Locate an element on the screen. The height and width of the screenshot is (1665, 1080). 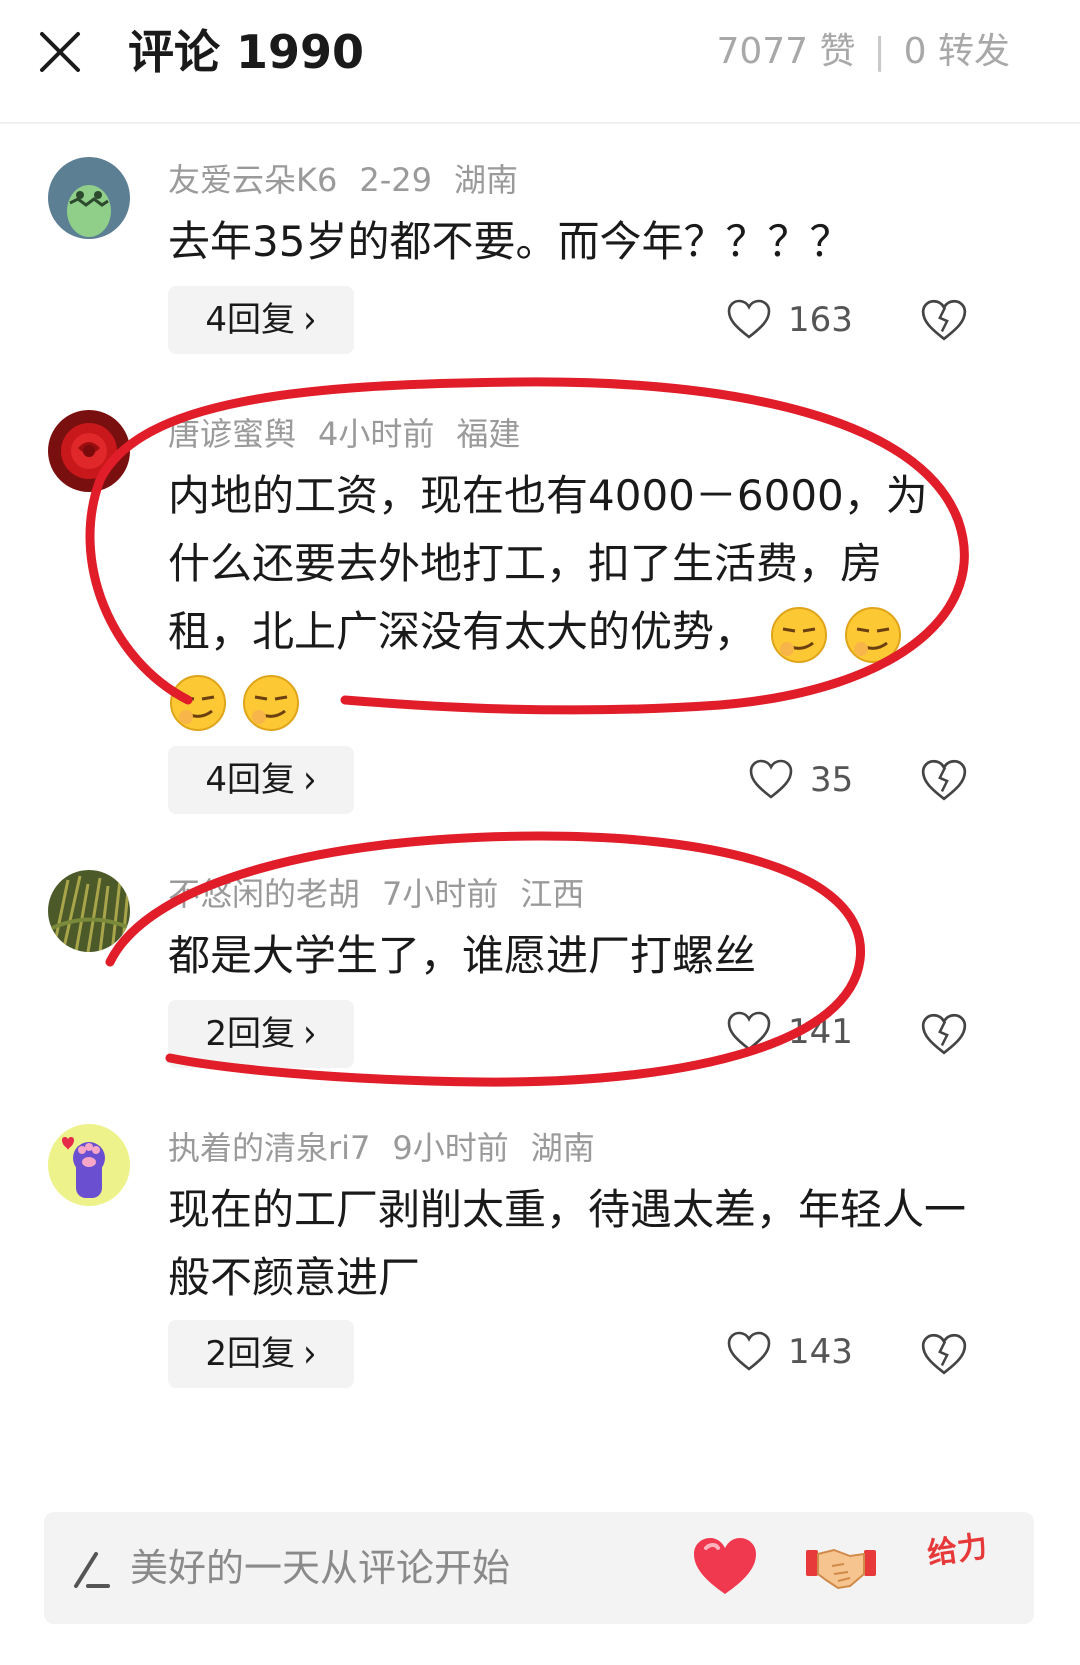
geili-label: 给力 is located at coordinates (957, 1550).